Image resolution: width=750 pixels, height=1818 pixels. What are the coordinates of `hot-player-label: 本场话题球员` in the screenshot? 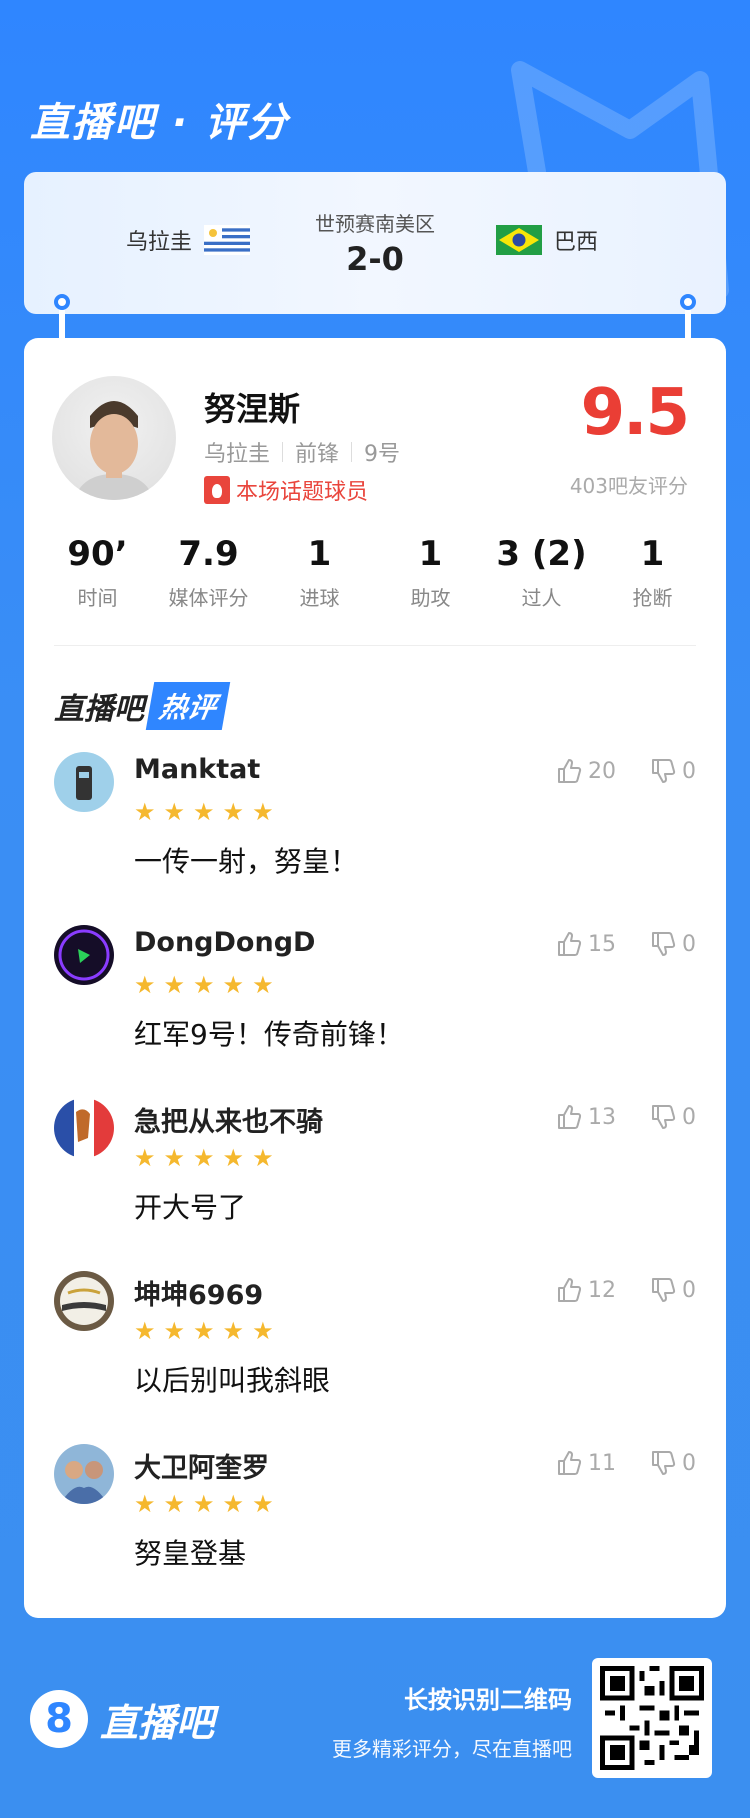 It's located at (302, 492).